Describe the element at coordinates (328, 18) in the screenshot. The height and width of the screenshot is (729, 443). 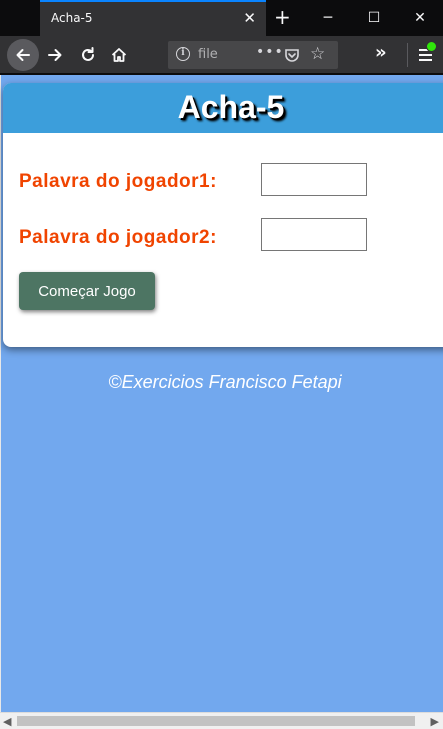
I see `minimize-button: ─` at that location.